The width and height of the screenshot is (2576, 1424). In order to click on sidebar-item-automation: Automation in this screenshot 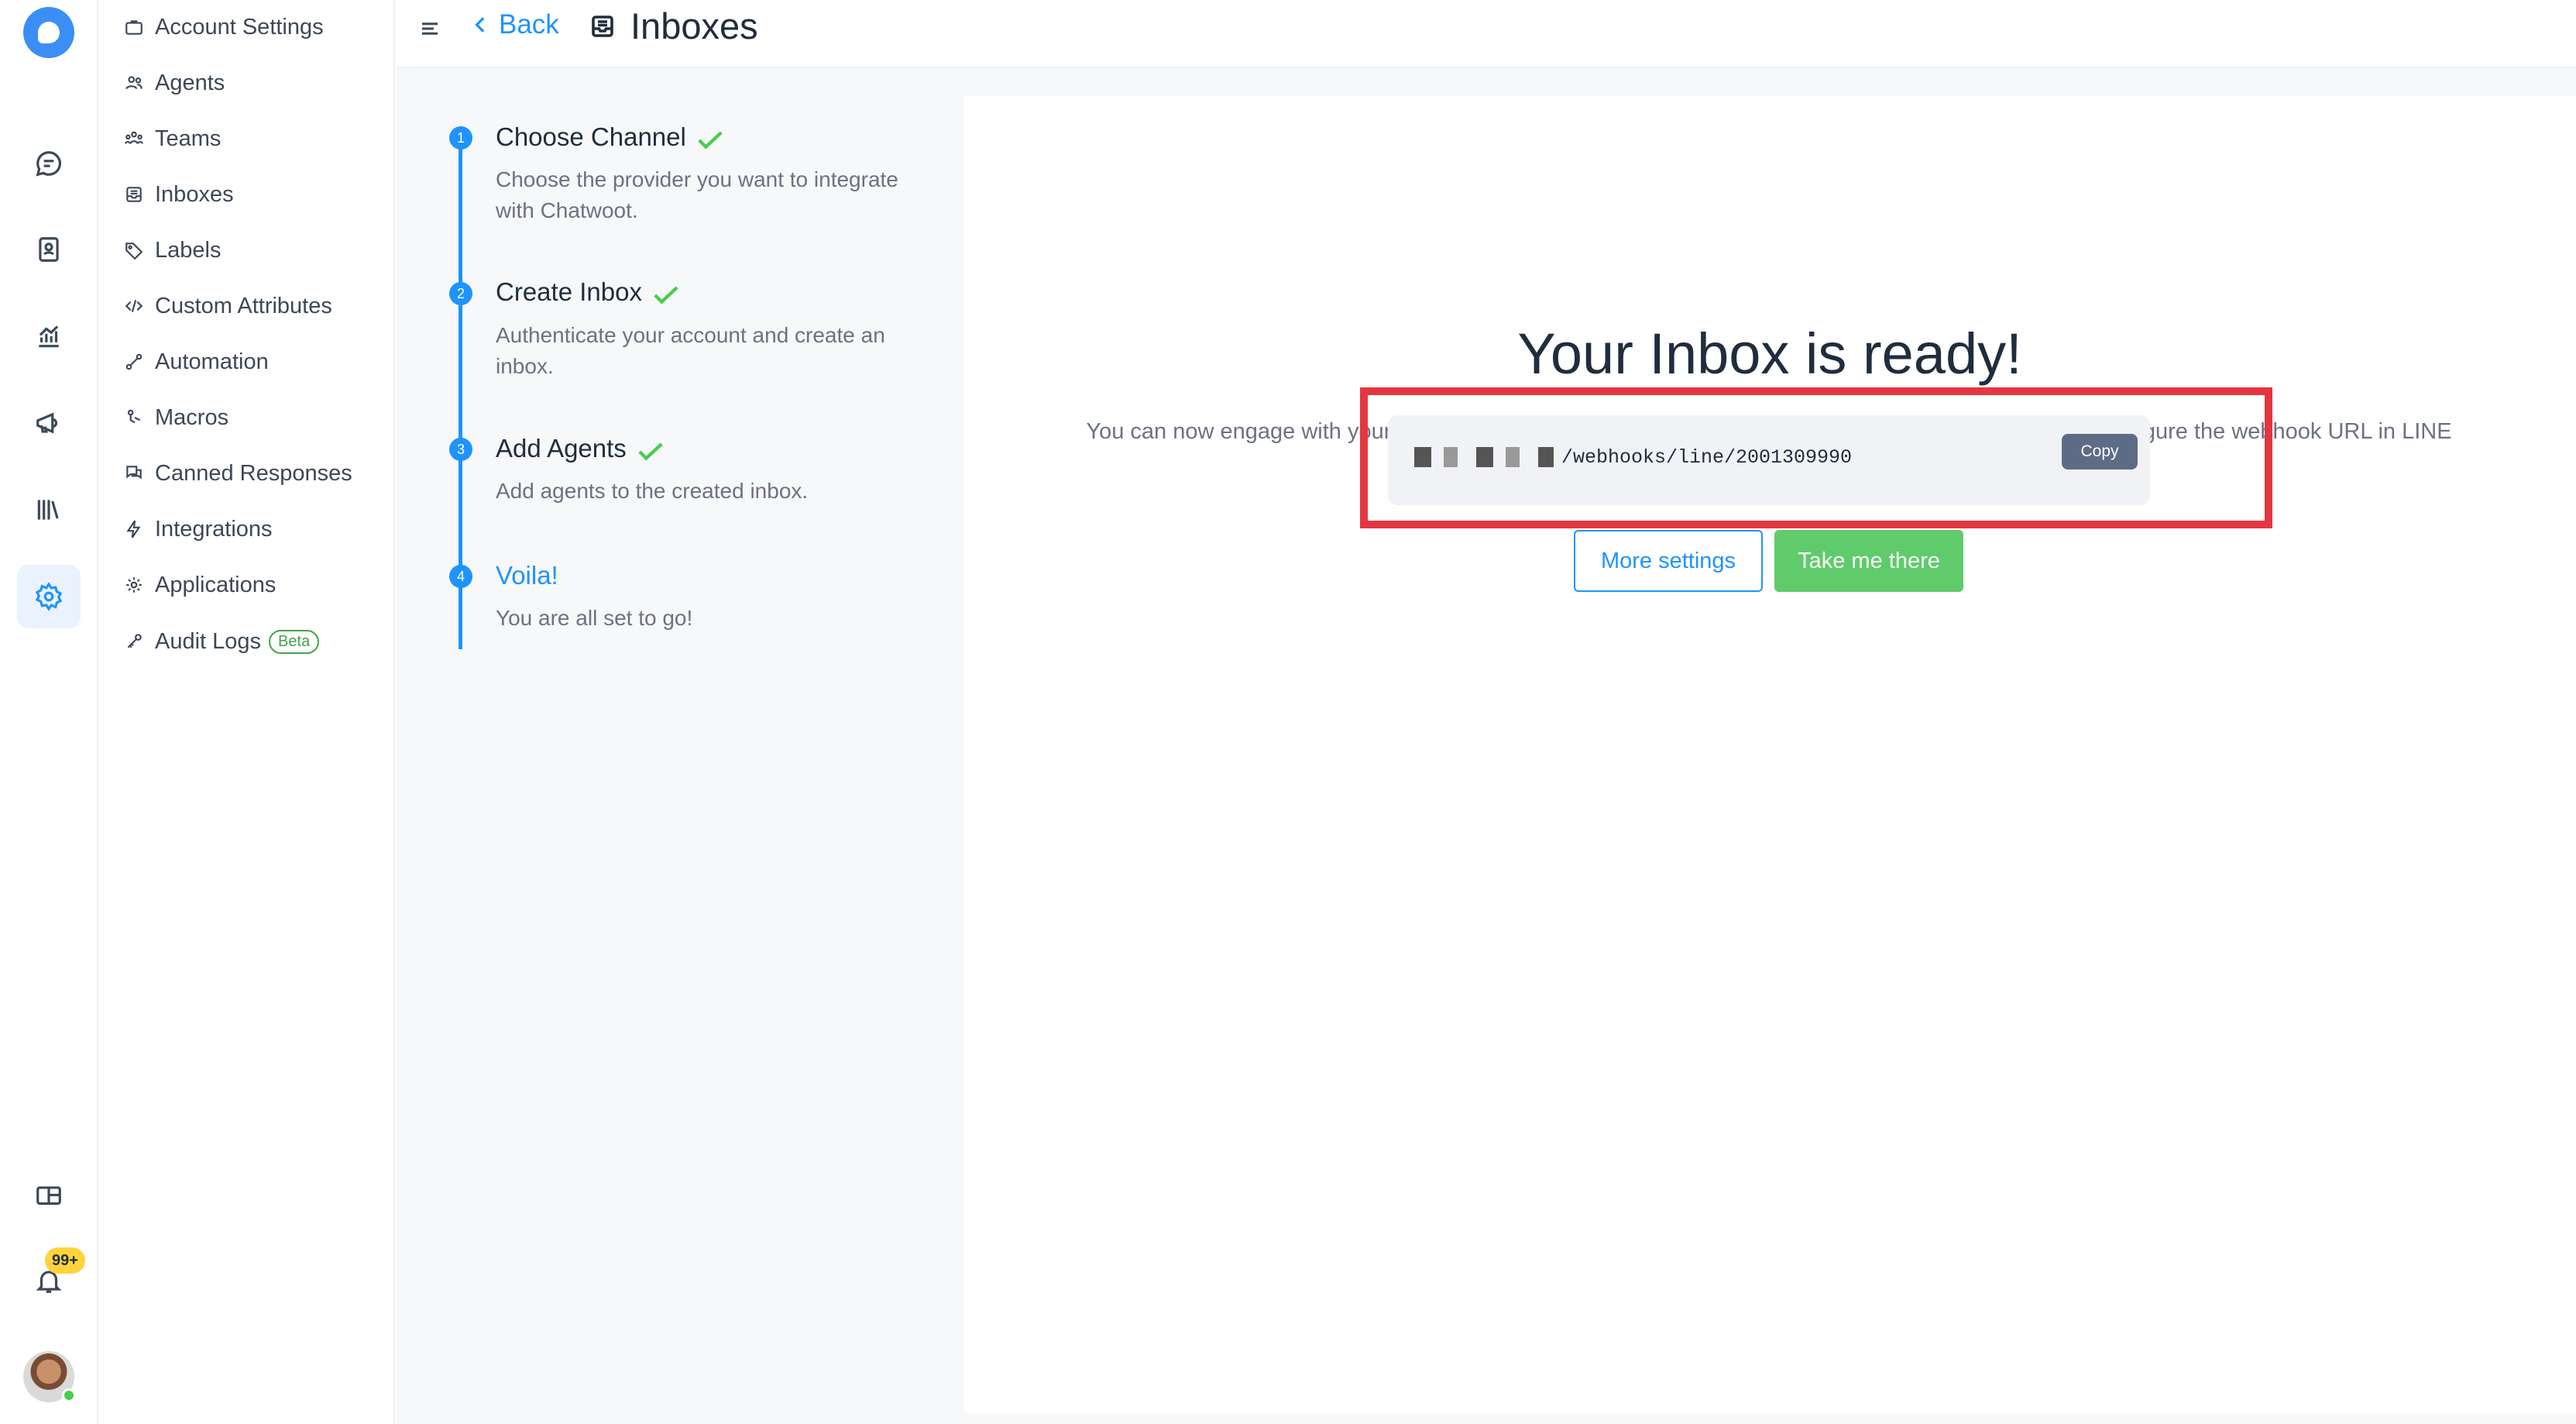, I will do `click(196, 361)`.